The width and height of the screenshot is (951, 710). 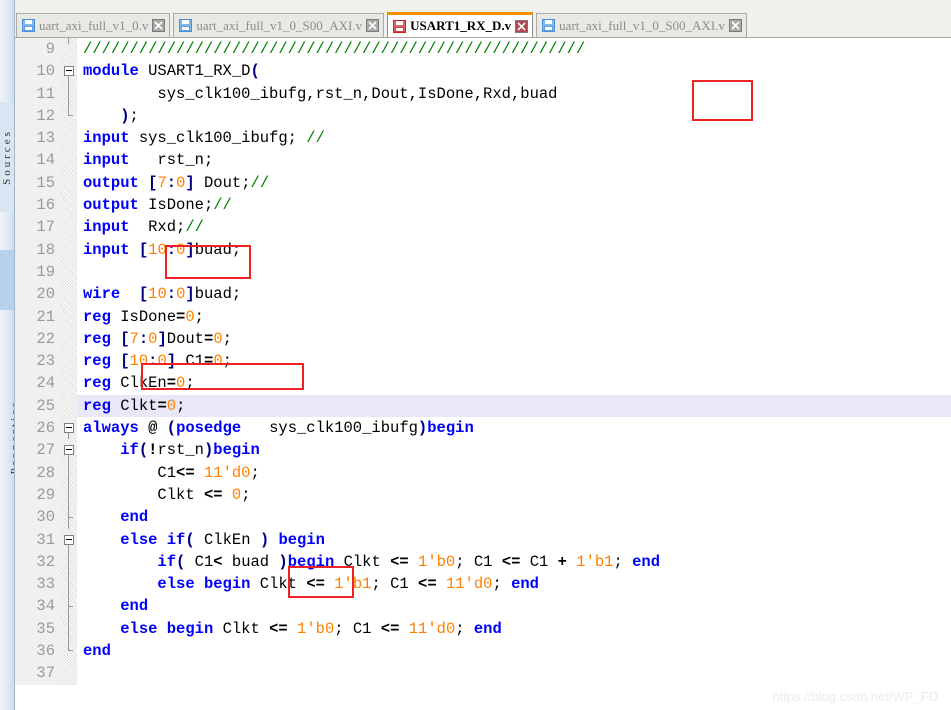 I want to click on code-line: 37, so click(x=483, y=673).